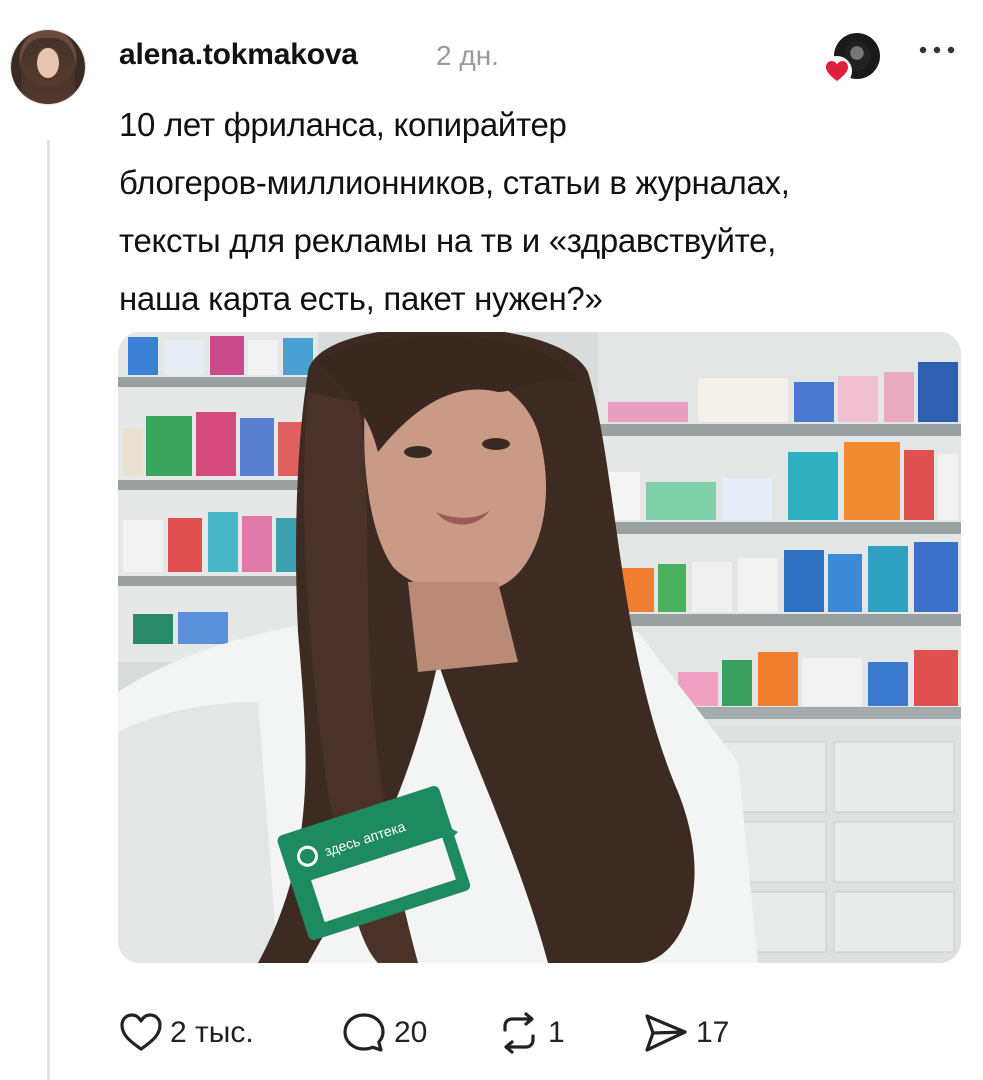  What do you see at coordinates (556, 1032) in the screenshot?
I see `repost-count: 1` at bounding box center [556, 1032].